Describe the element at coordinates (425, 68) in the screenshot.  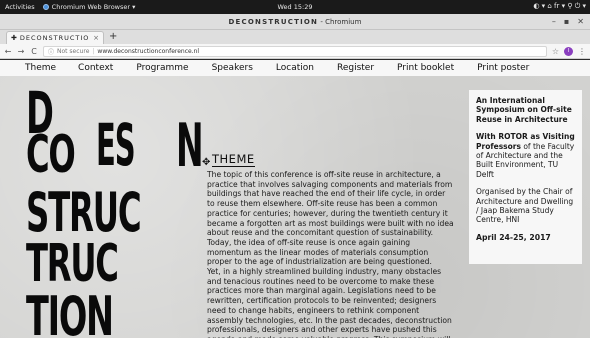
I see `nav-print-booklet: Print booklet` at that location.